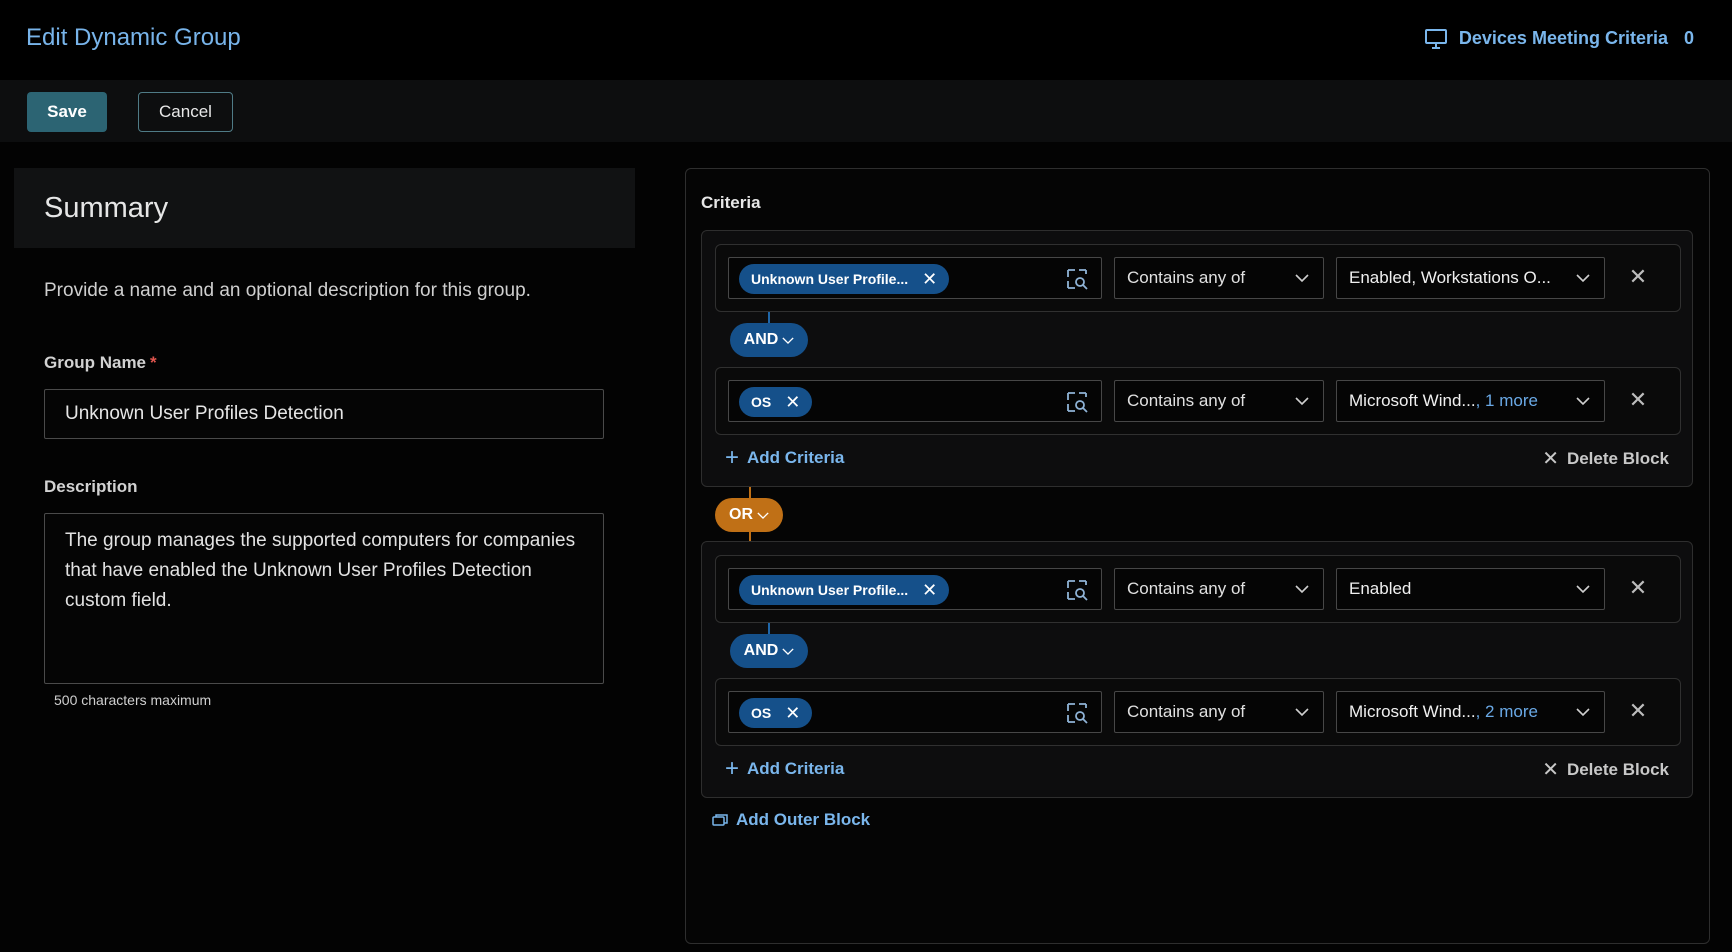 The width and height of the screenshot is (1732, 952). What do you see at coordinates (1435, 38) in the screenshot?
I see `monitor-icon` at bounding box center [1435, 38].